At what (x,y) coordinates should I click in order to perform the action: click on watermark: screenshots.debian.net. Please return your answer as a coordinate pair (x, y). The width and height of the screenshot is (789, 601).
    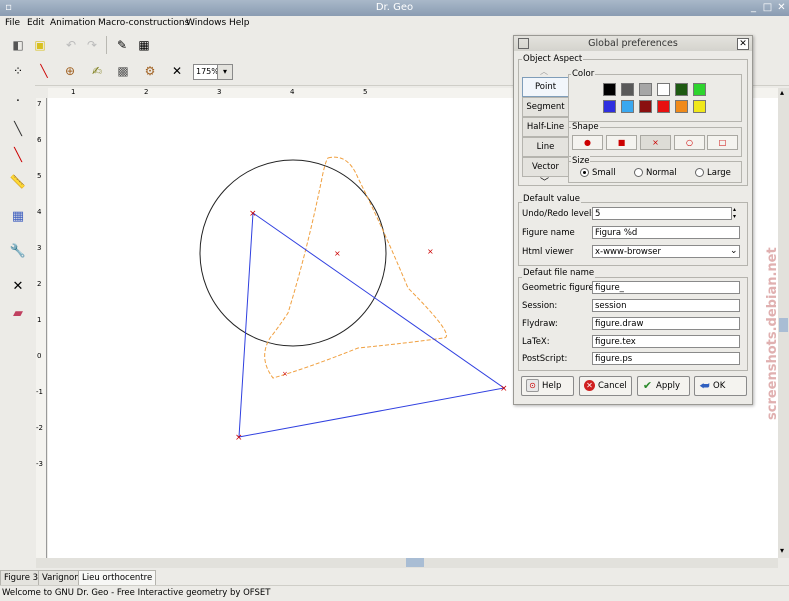
    Looking at the image, I should click on (772, 333).